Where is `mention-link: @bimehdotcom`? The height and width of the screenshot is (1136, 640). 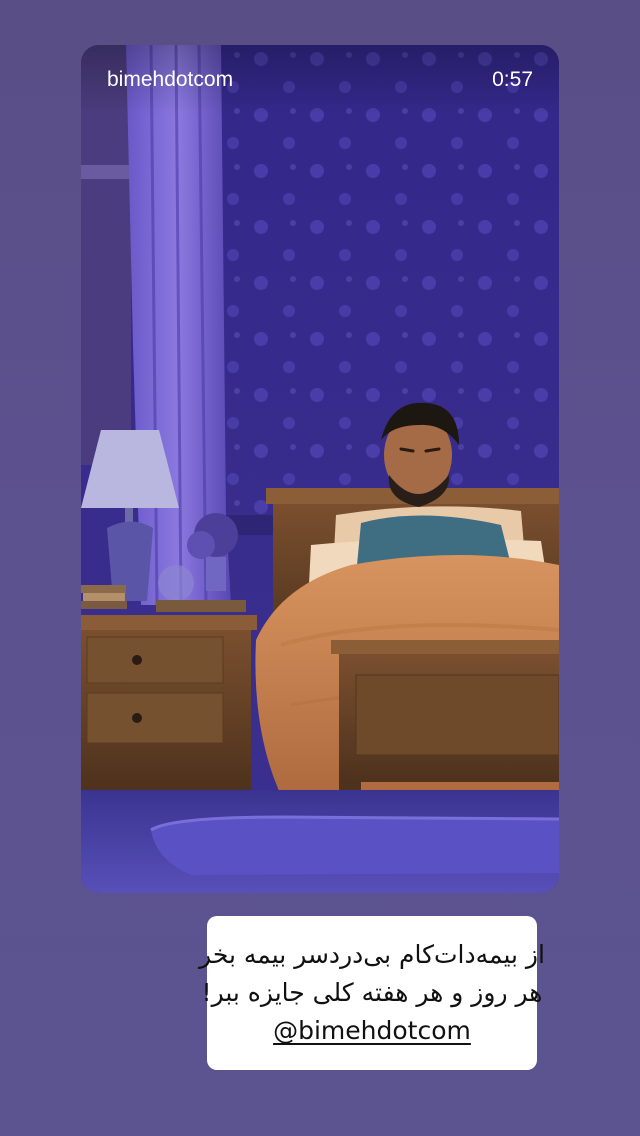 mention-link: @bimehdotcom is located at coordinates (372, 1031).